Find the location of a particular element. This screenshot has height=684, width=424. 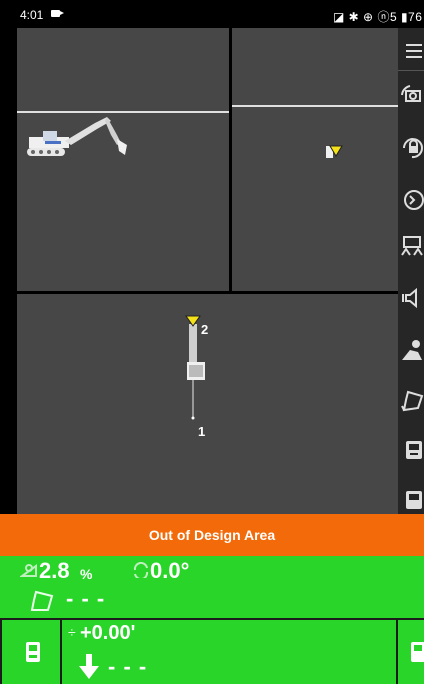

right-toolbar is located at coordinates (411, 271).